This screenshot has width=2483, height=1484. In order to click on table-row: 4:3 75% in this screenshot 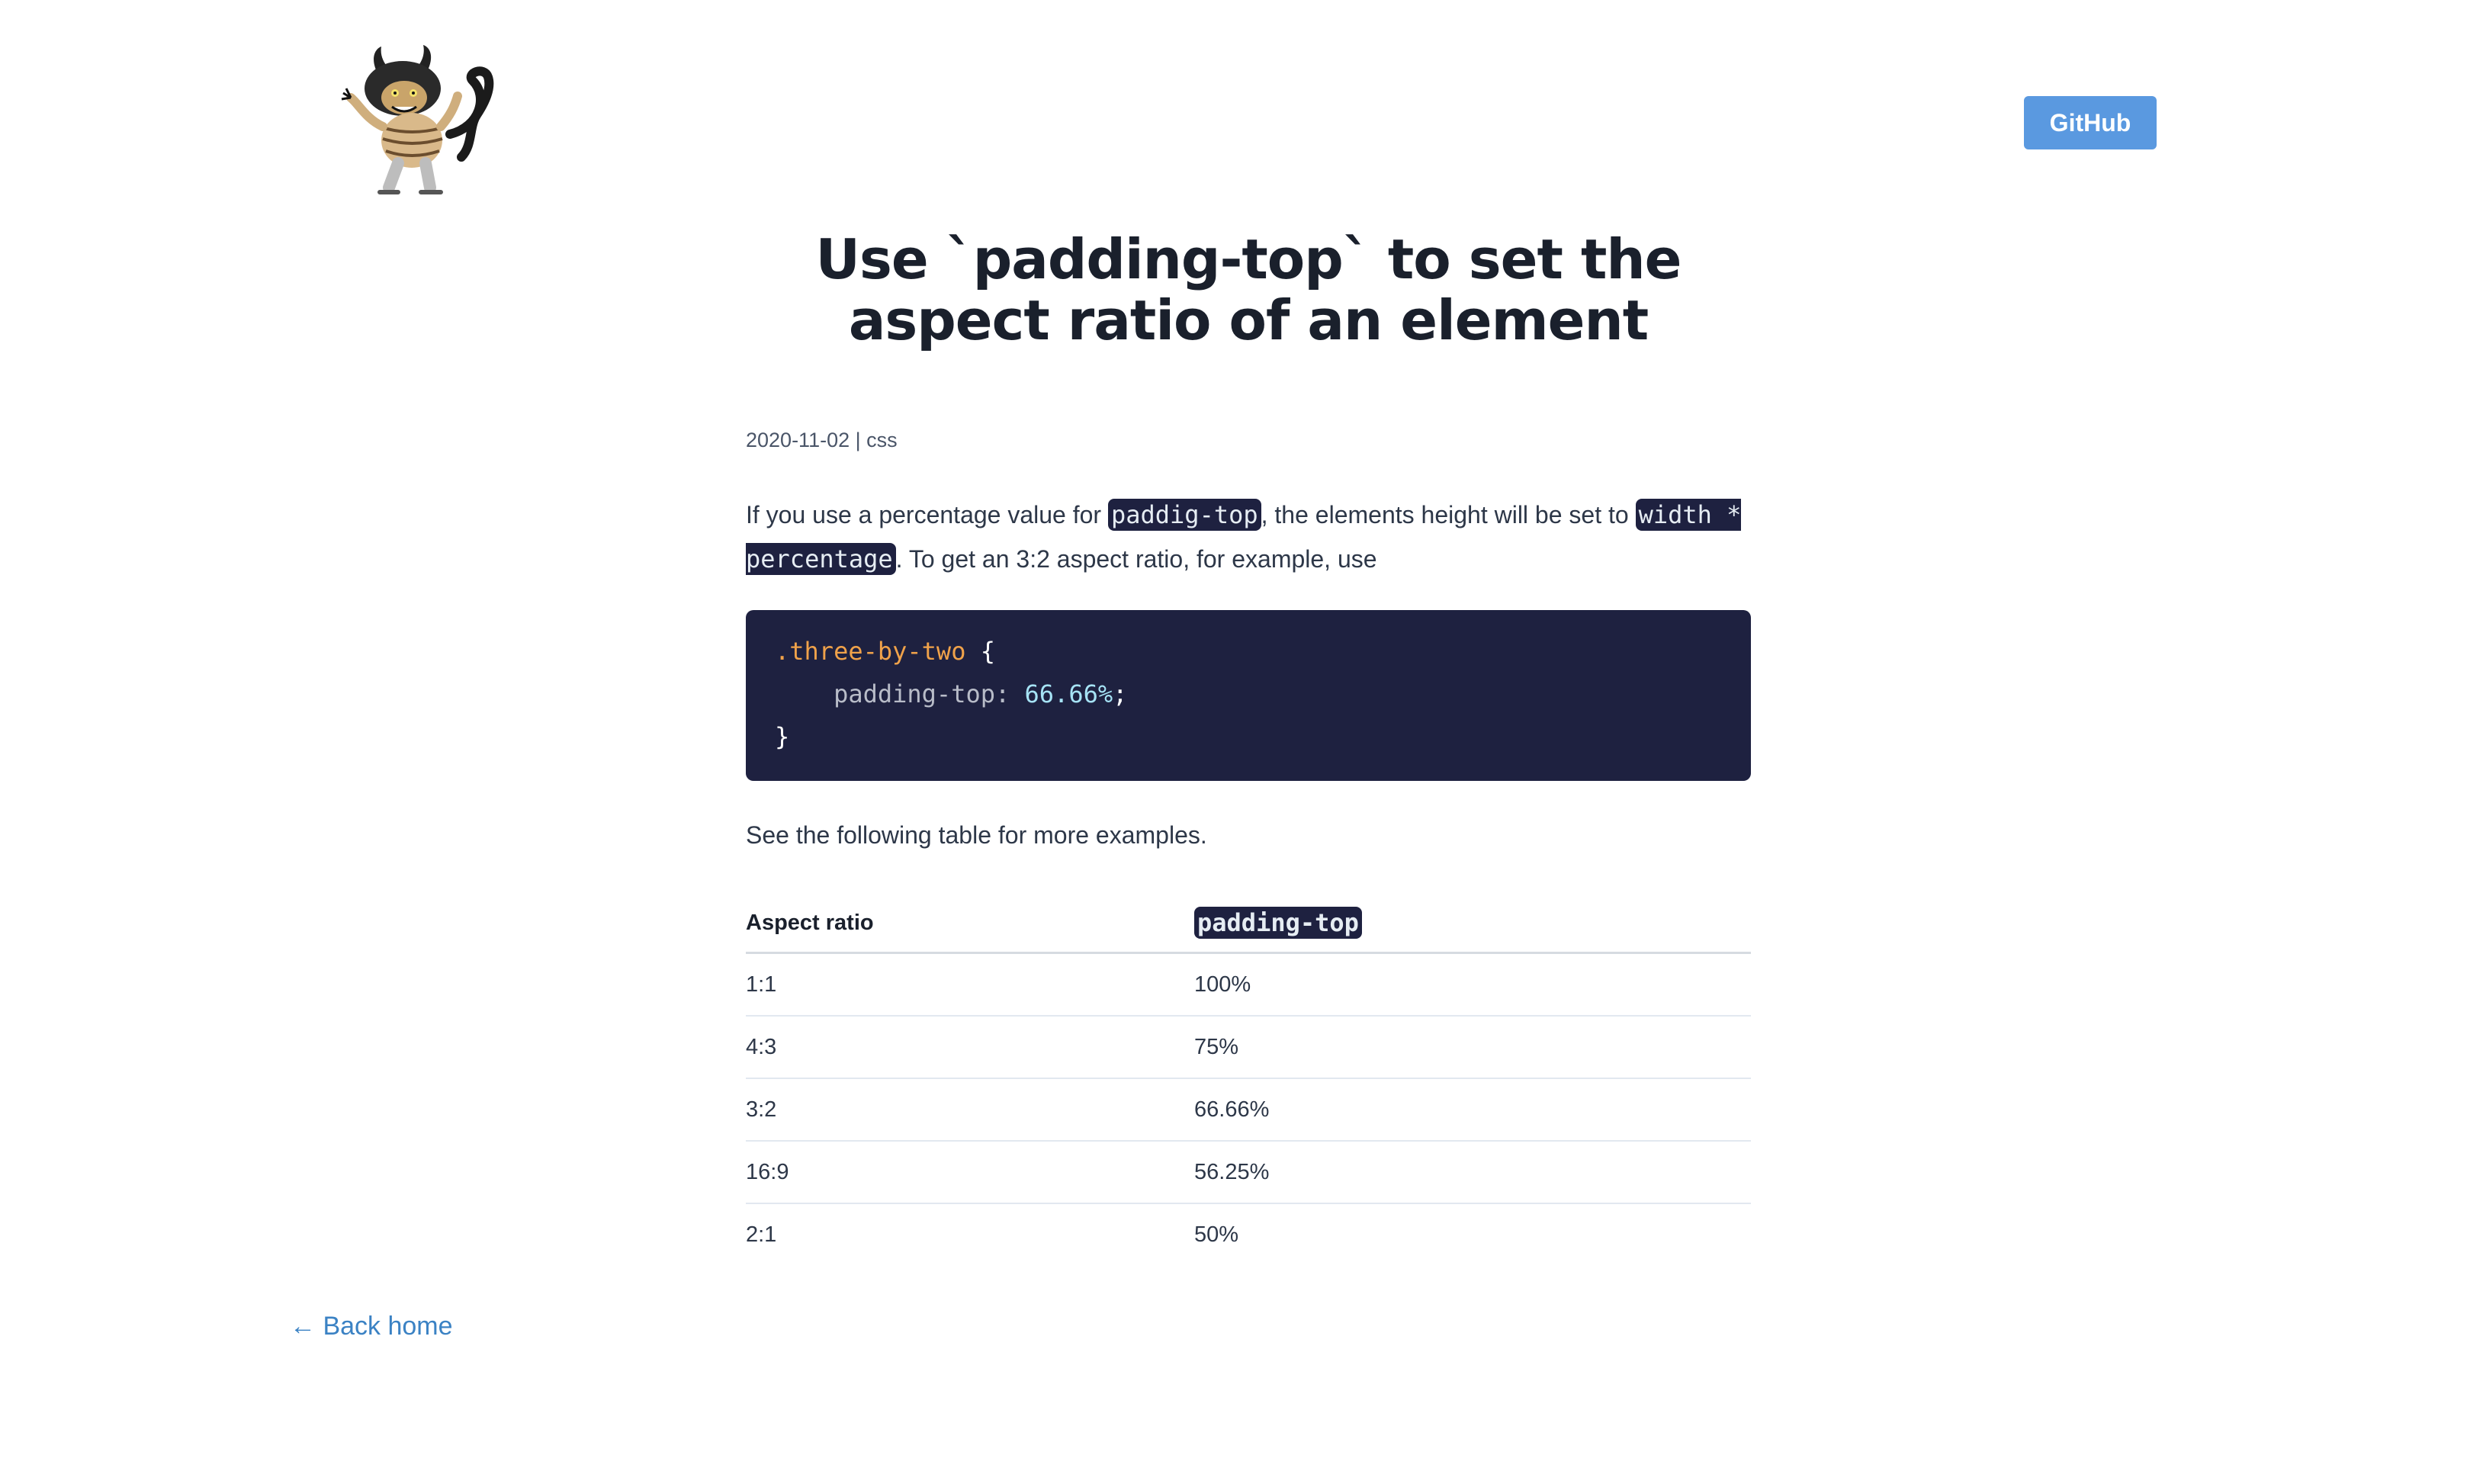, I will do `click(1248, 1047)`.